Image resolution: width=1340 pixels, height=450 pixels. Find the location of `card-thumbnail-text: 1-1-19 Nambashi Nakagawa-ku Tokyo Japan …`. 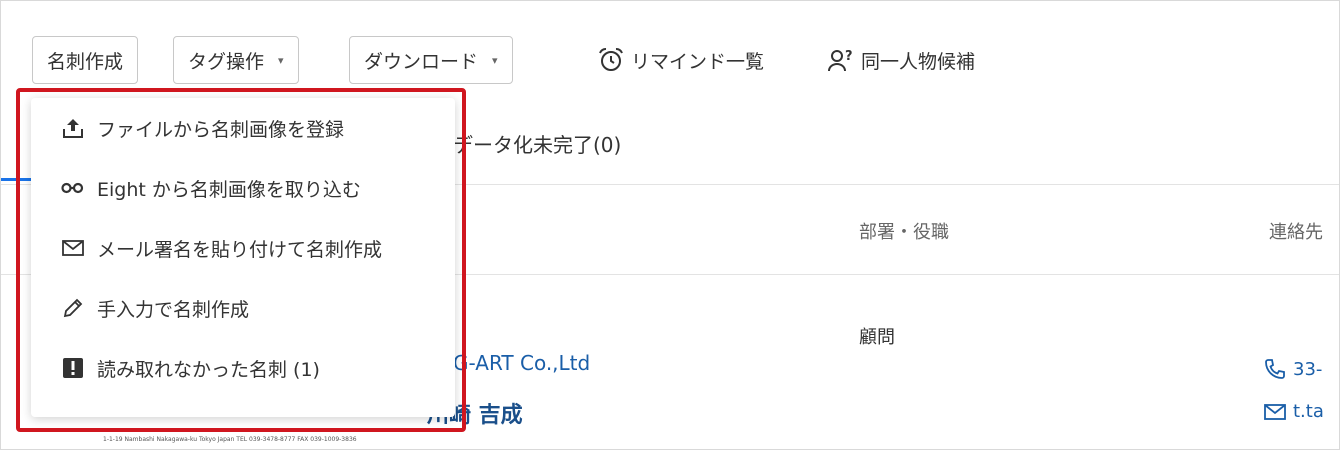

card-thumbnail-text: 1-1-19 Nambashi Nakagawa-ku Tokyo Japan … is located at coordinates (230, 439).